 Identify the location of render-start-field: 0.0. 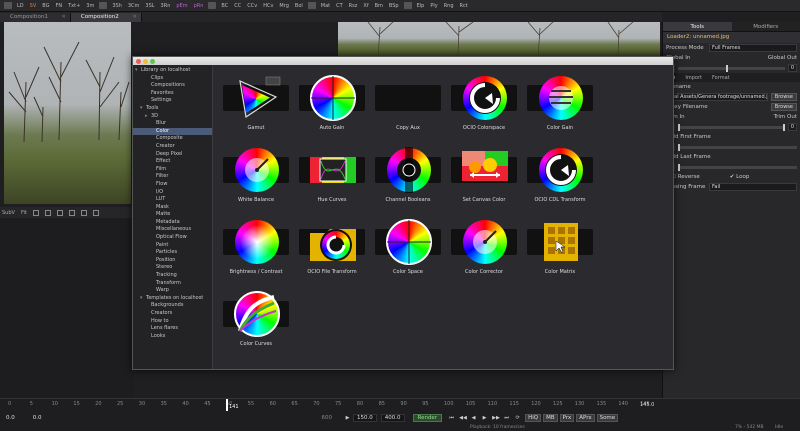
(37, 418).